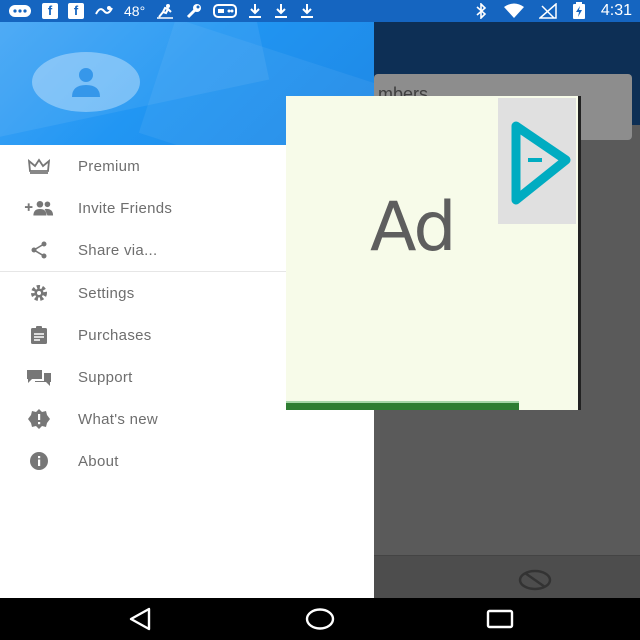 Image resolution: width=640 pixels, height=640 pixels. Describe the element at coordinates (194, 11) in the screenshot. I see `wrench-icon` at that location.